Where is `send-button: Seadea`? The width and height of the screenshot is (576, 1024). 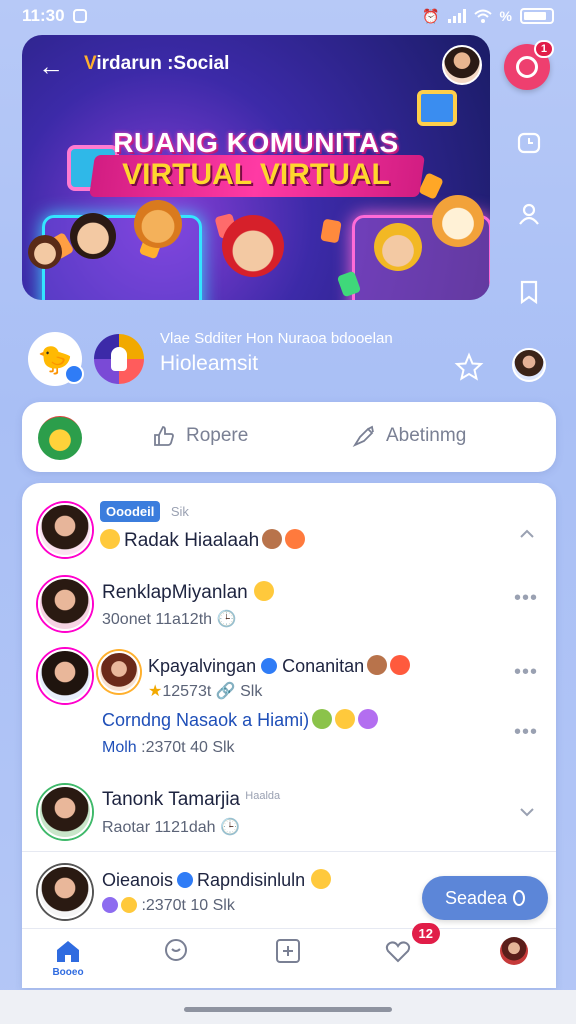 send-button: Seadea is located at coordinates (485, 898).